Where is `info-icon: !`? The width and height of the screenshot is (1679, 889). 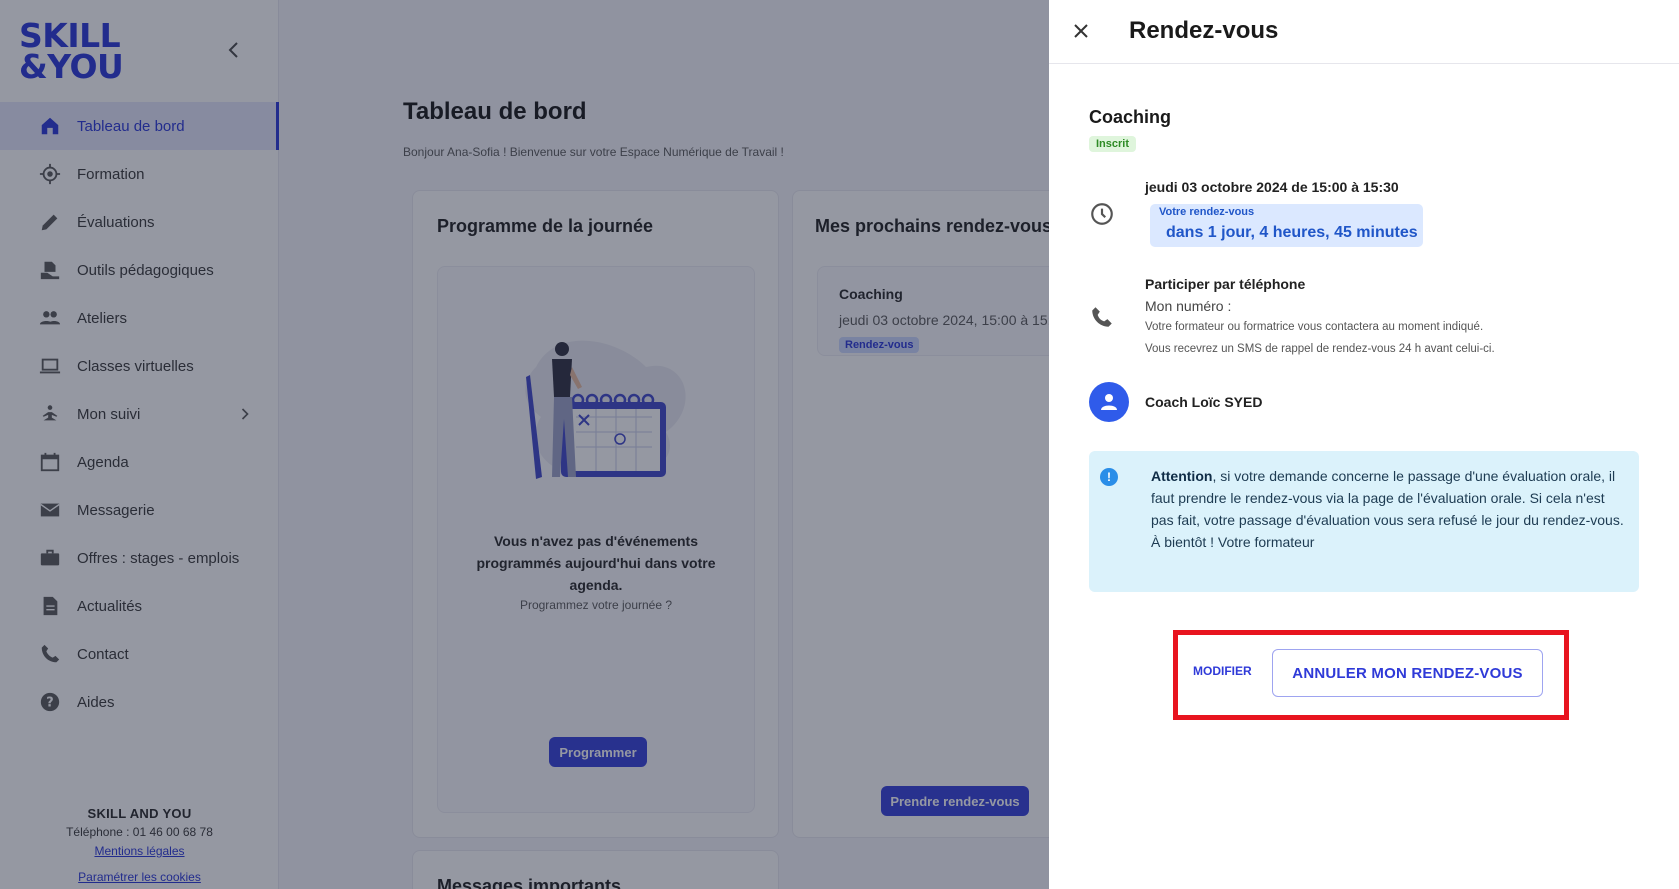 info-icon: ! is located at coordinates (1109, 477).